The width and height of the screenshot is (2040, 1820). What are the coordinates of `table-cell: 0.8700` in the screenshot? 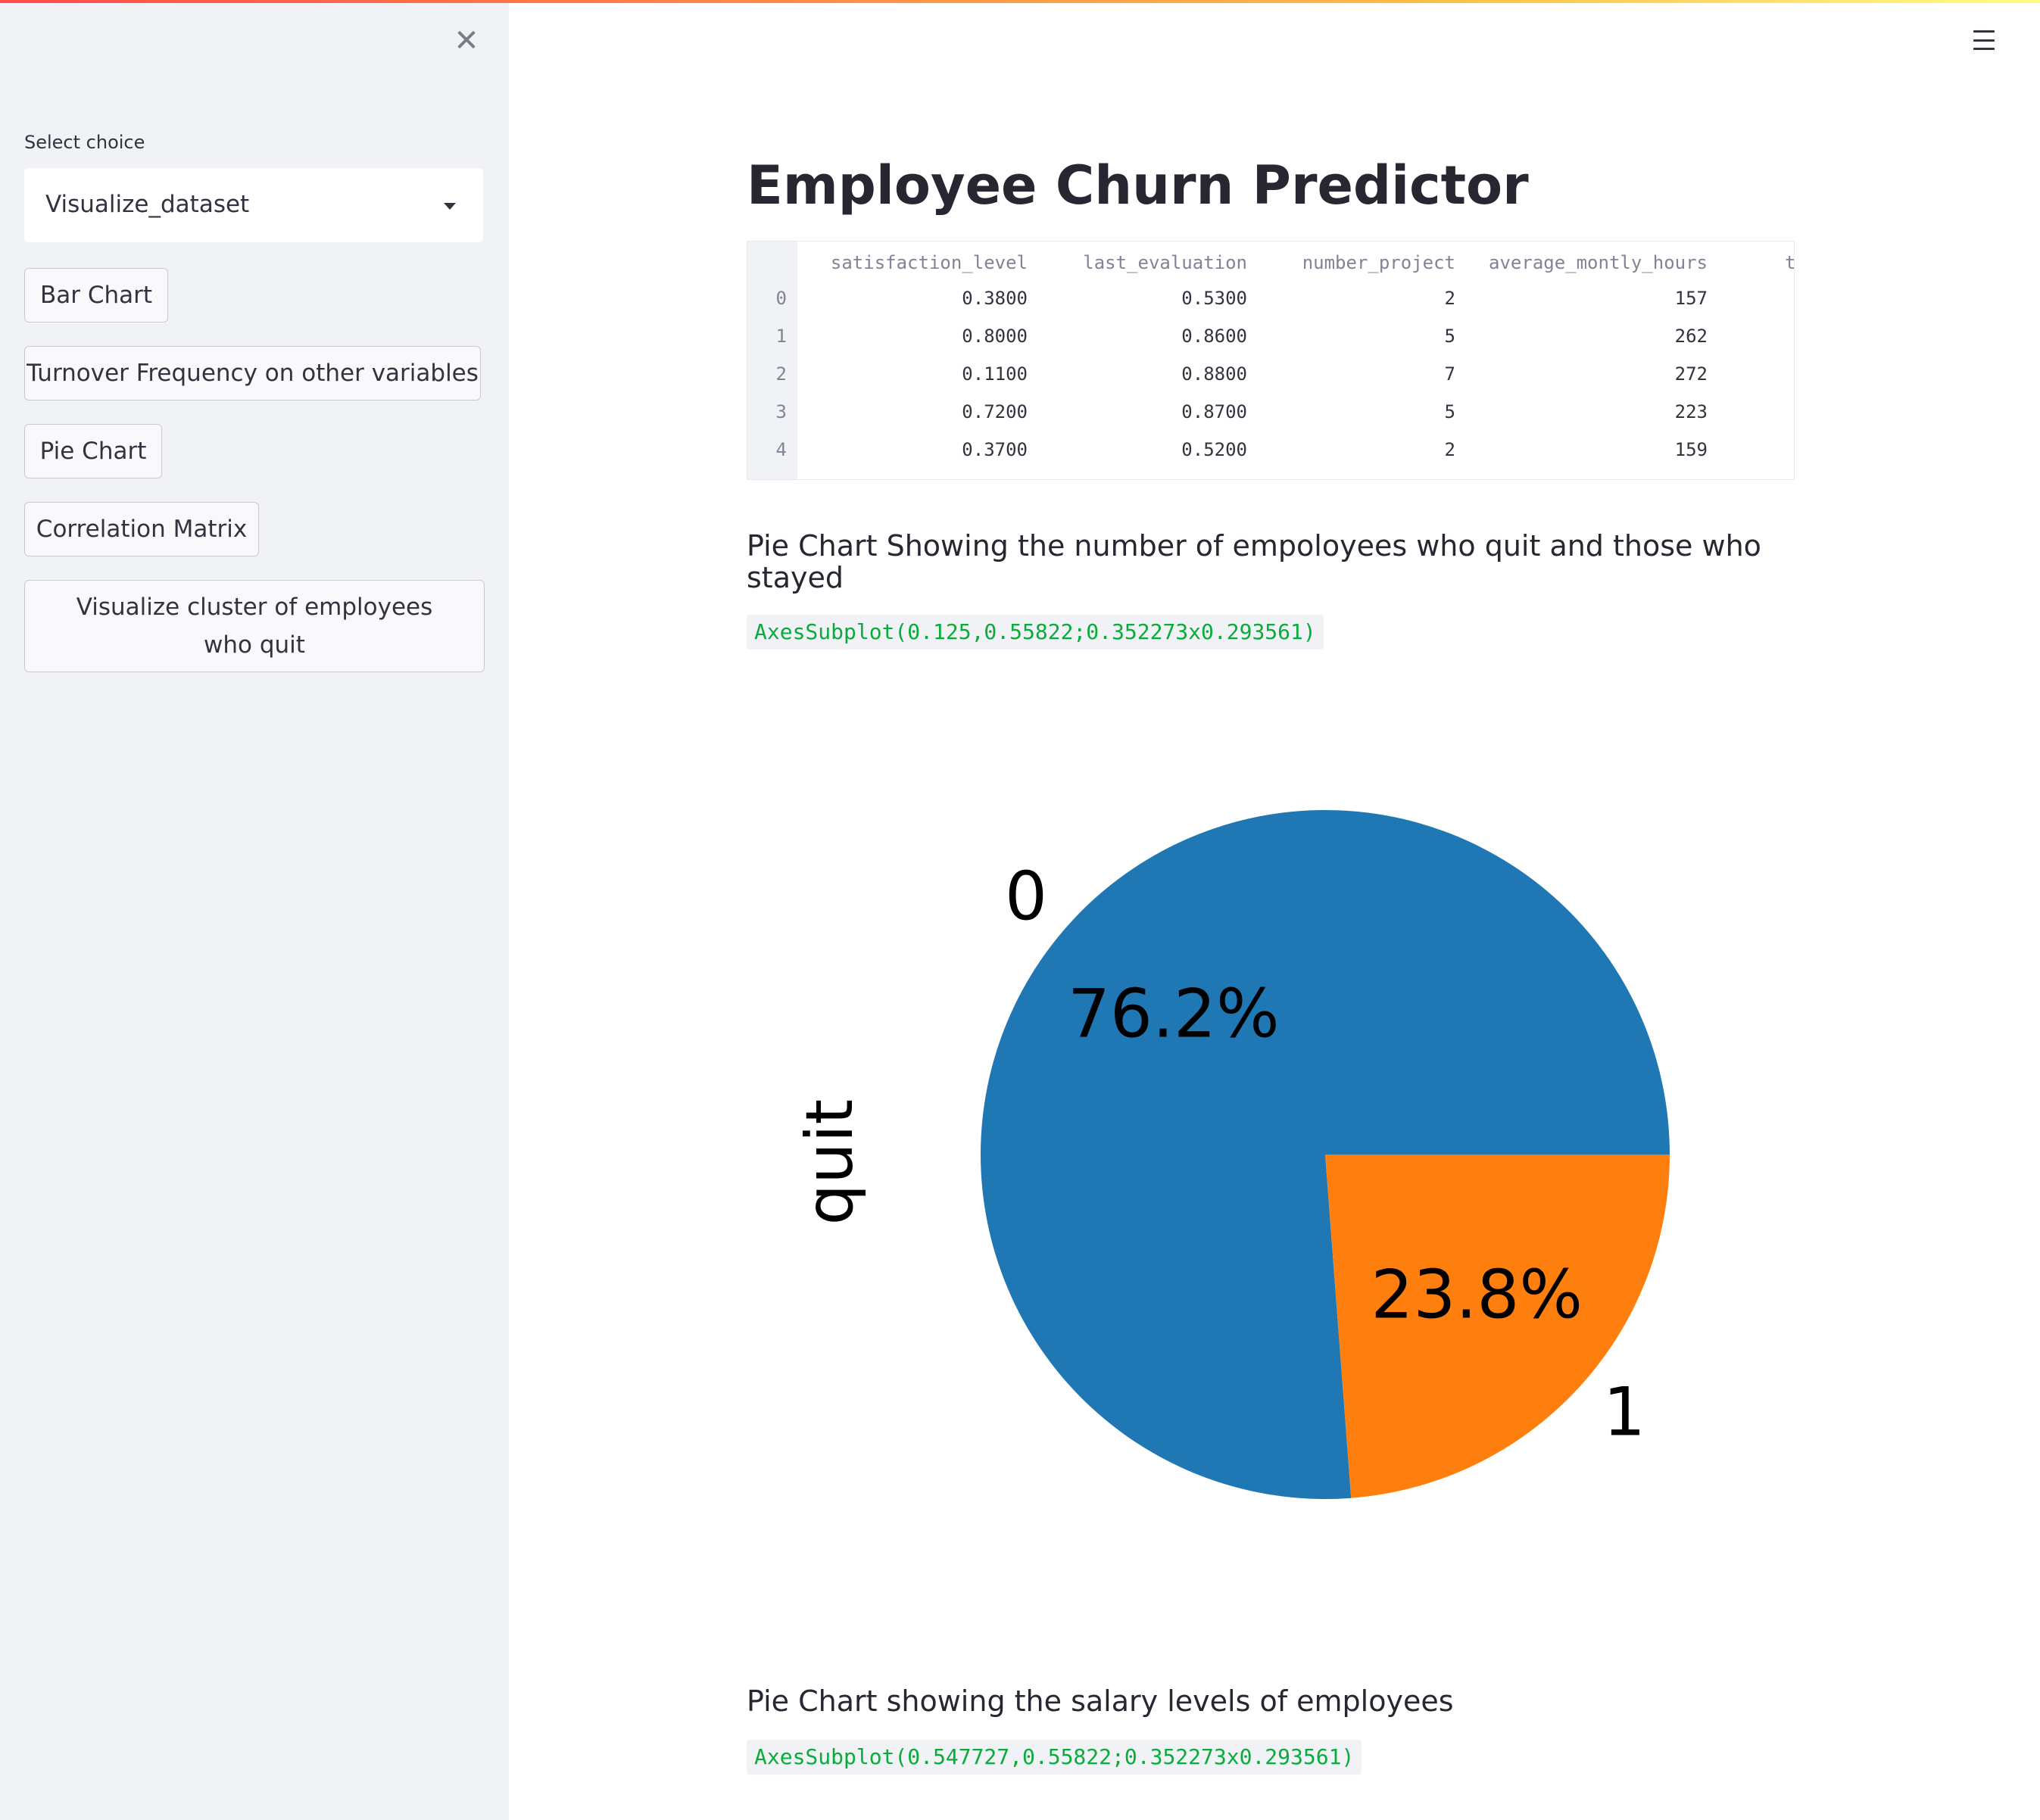 It's located at (1214, 411).